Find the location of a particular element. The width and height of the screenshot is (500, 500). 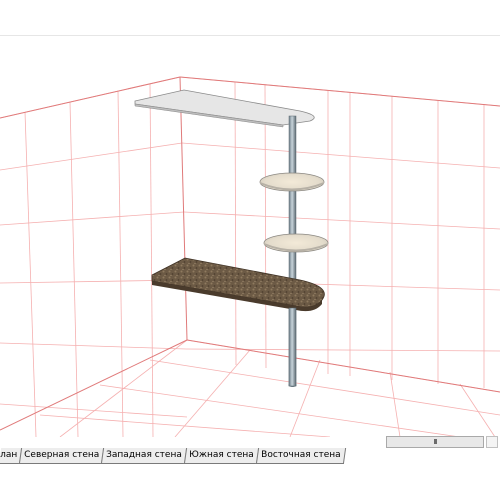

tab-label: Восточная стена is located at coordinates (300, 455).